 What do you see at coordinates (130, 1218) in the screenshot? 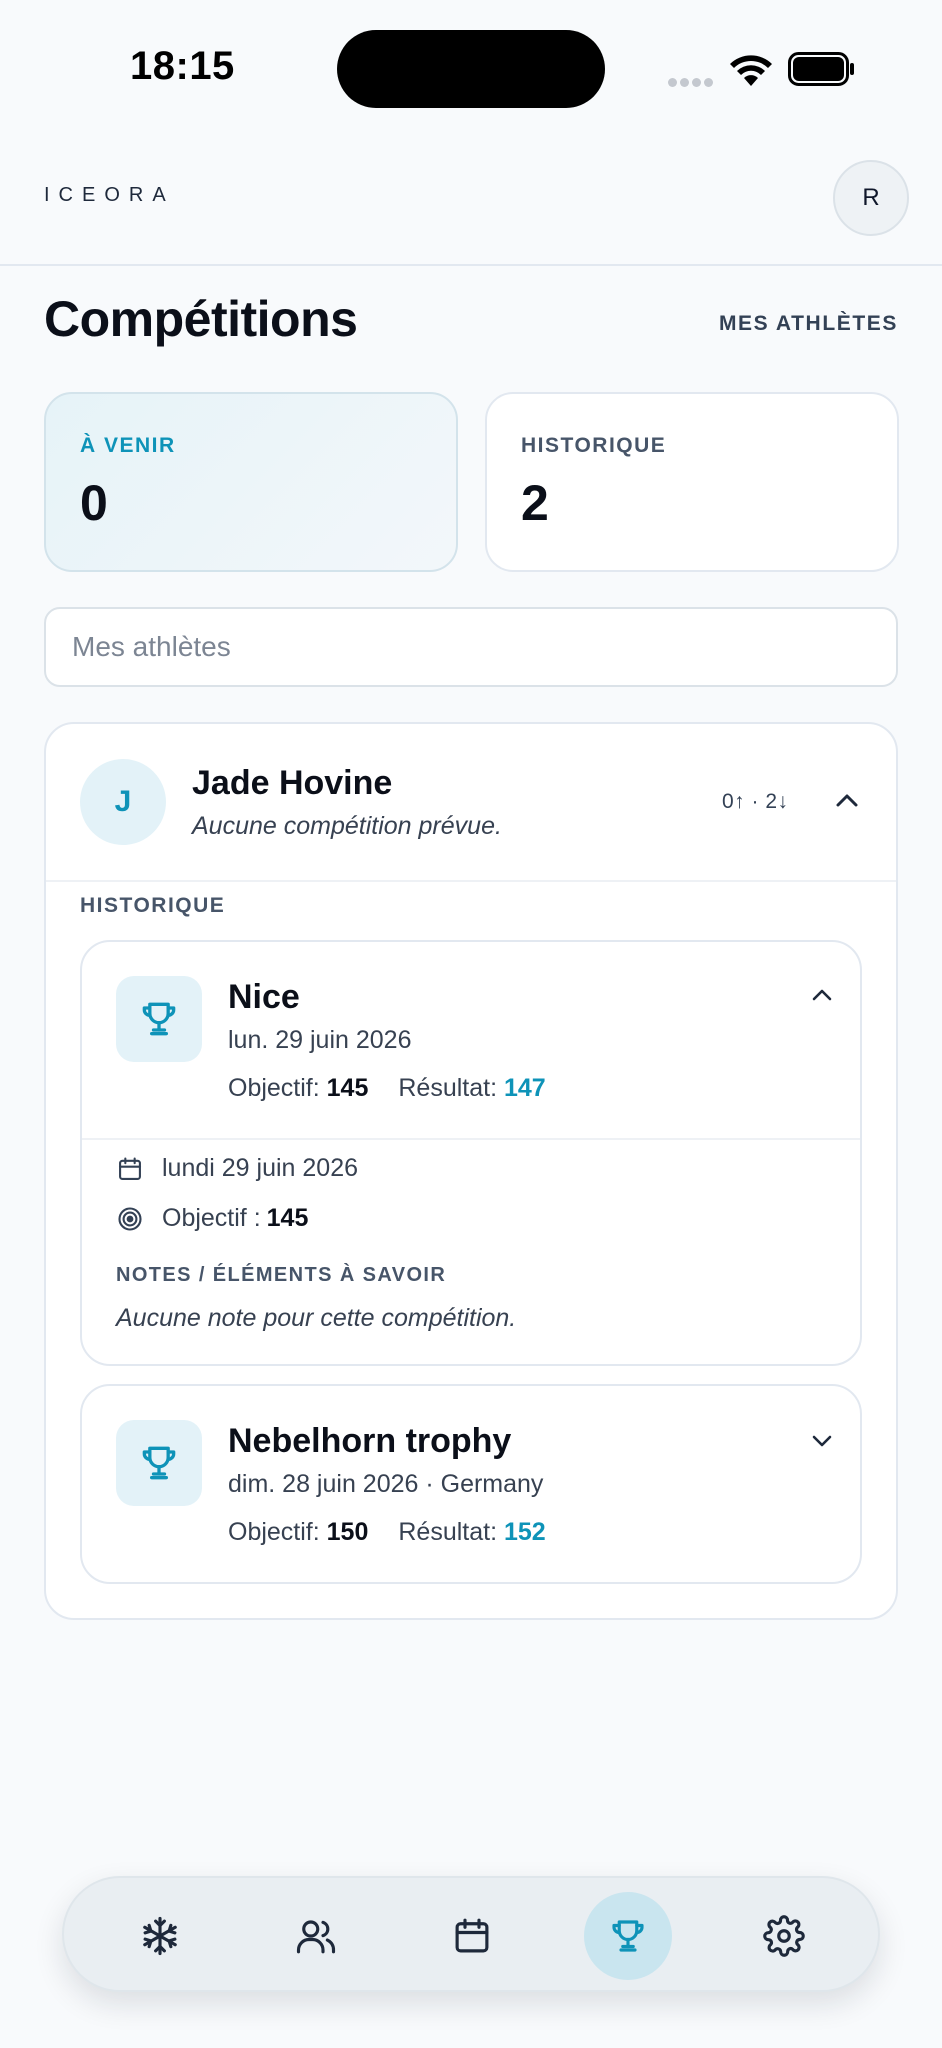
I see `target-icon` at bounding box center [130, 1218].